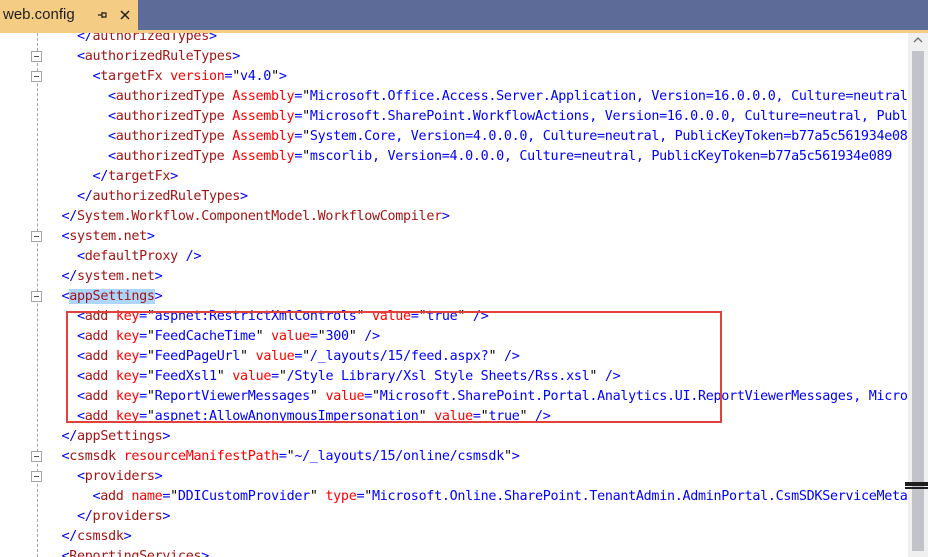 This screenshot has height=557, width=928. Describe the element at coordinates (151, 38) in the screenshot. I see `code-token: authorizedTypes` at that location.